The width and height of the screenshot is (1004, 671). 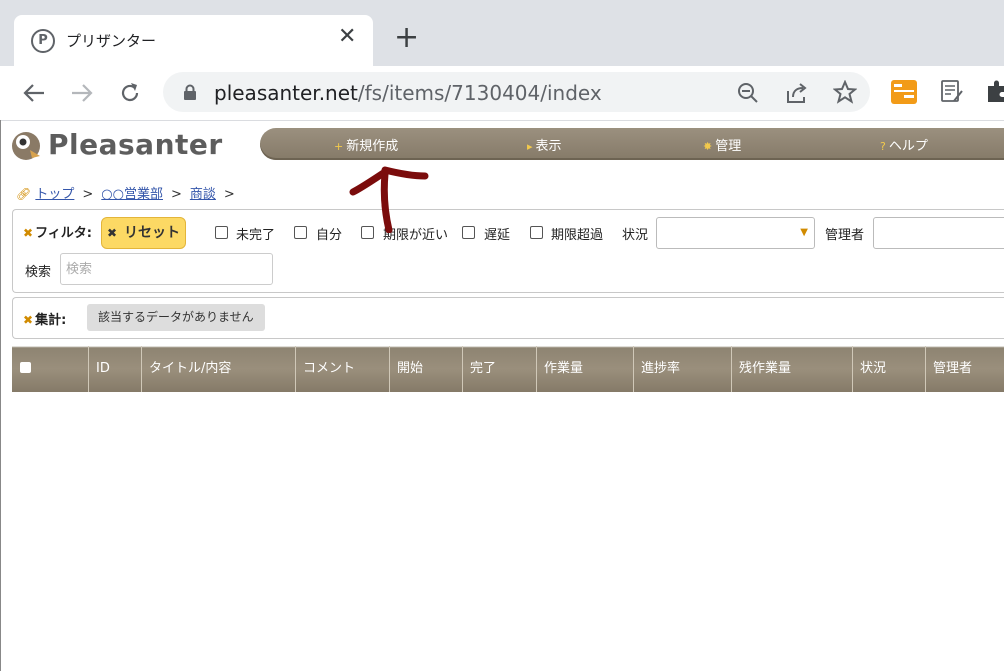 What do you see at coordinates (25, 367) in the screenshot?
I see `select-all-checkbox` at bounding box center [25, 367].